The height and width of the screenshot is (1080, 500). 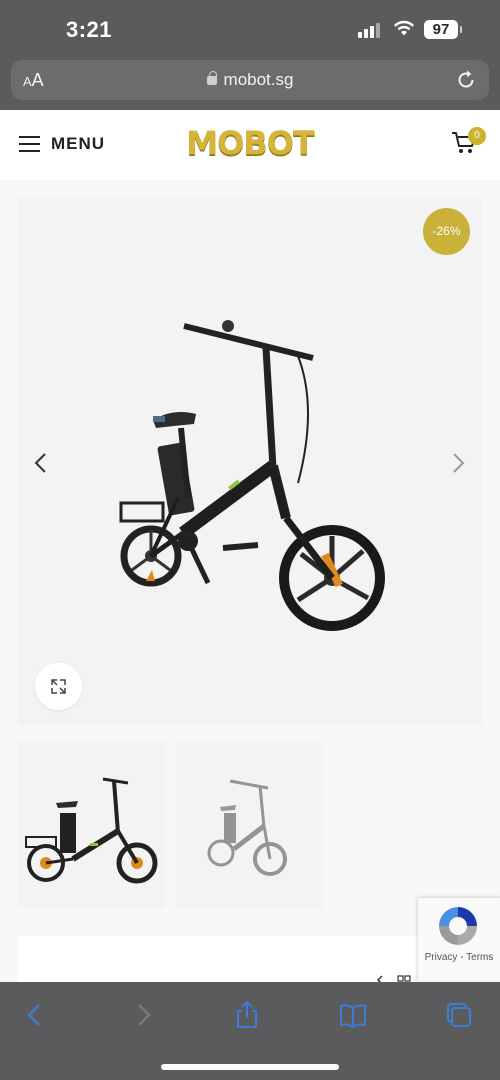 What do you see at coordinates (477, 136) in the screenshot?
I see `cart-count-badge: 0` at bounding box center [477, 136].